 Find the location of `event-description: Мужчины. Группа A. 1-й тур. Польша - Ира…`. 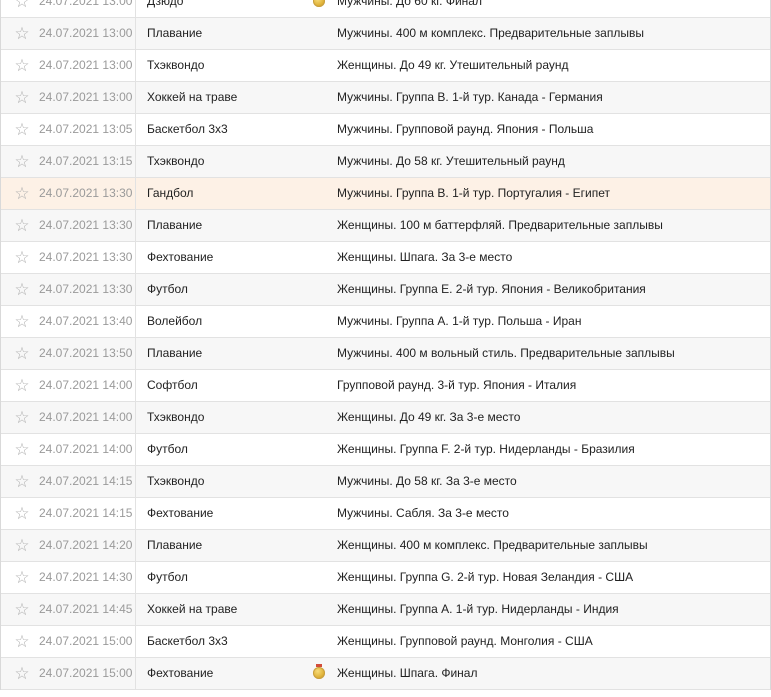

event-description: Мужчины. Группа A. 1-й тур. Польша - Ира… is located at coordinates (459, 321).